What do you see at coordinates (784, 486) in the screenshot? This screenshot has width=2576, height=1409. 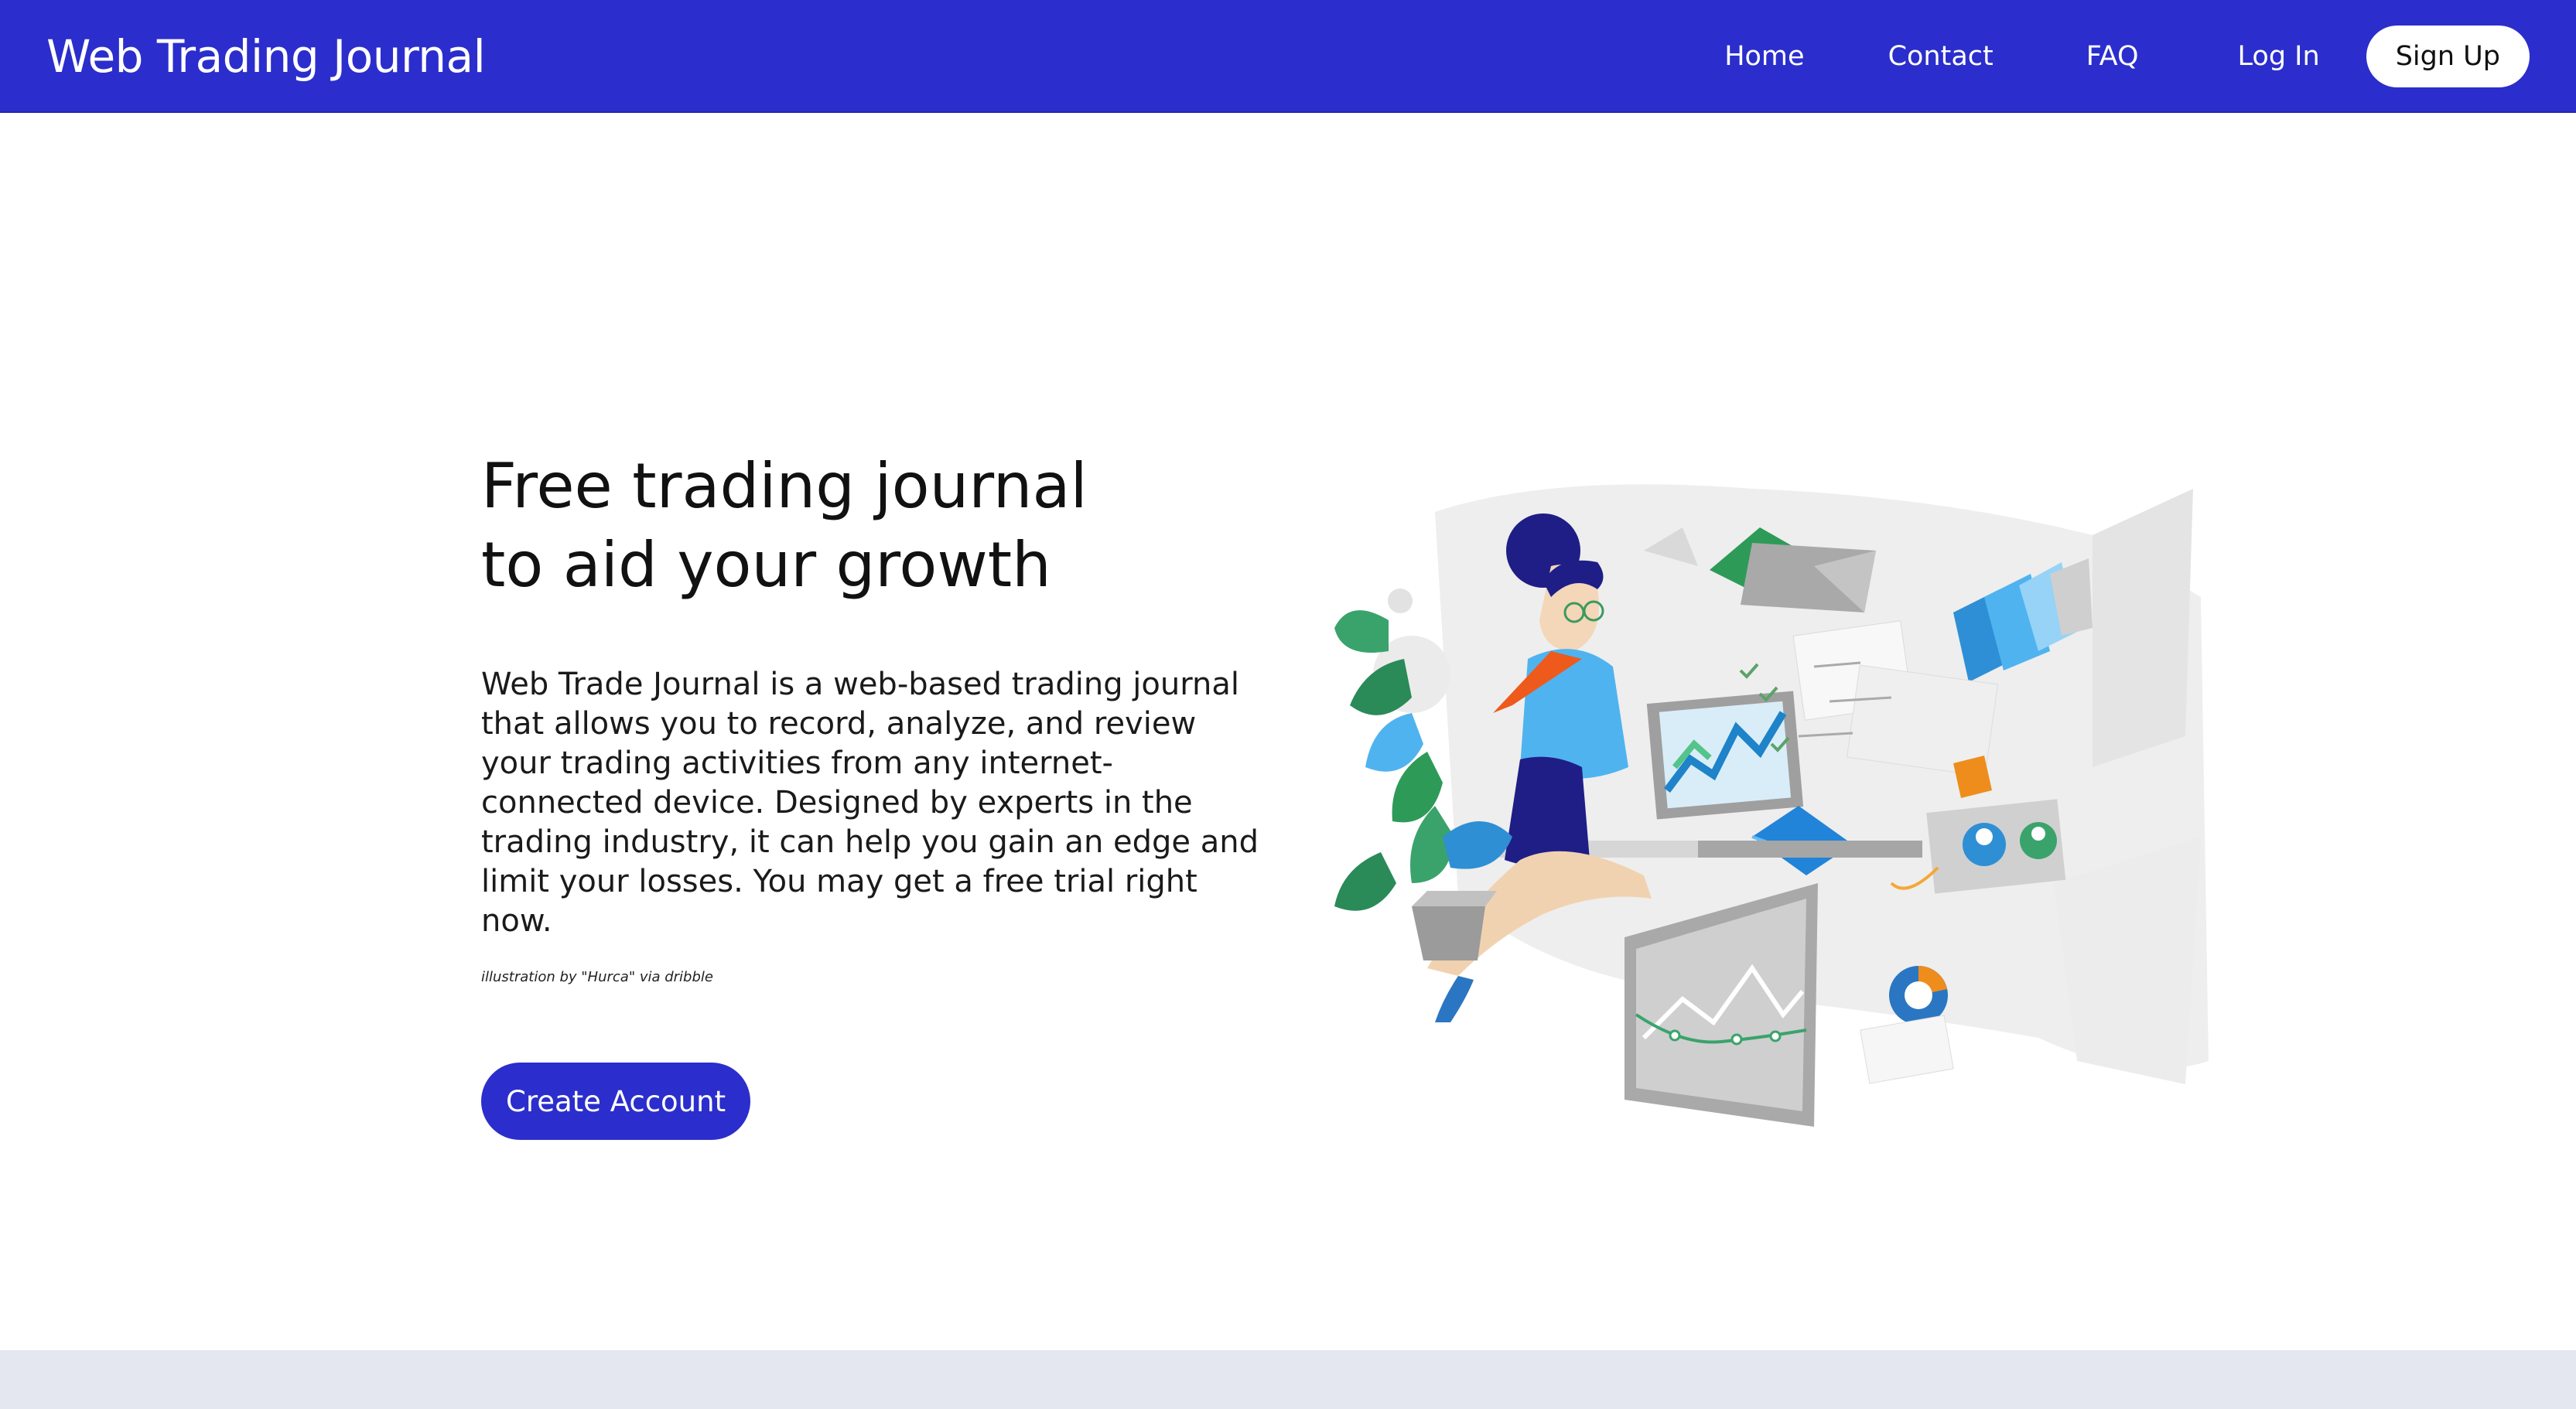 I see `hero-title-line-1: Free trading journal` at bounding box center [784, 486].